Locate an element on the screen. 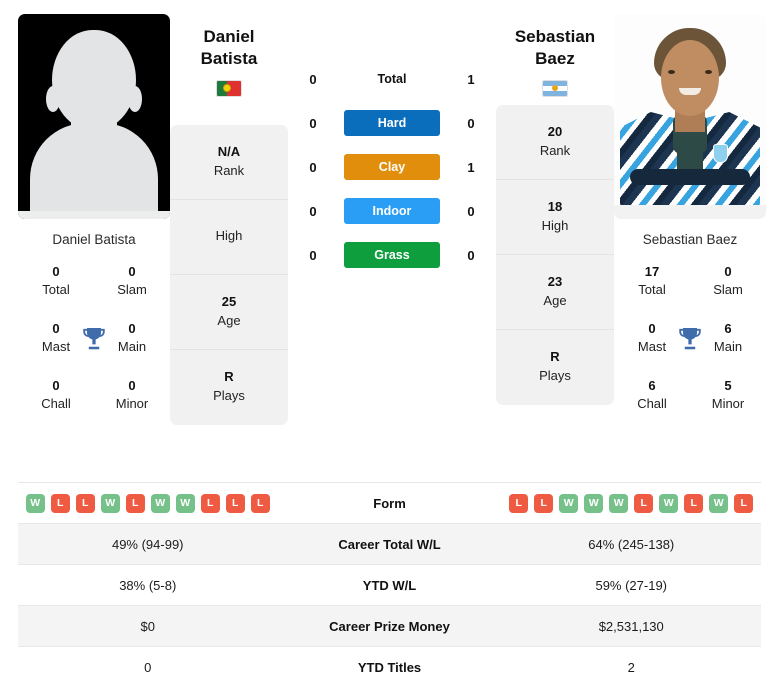  form-label: Form is located at coordinates (389, 503).